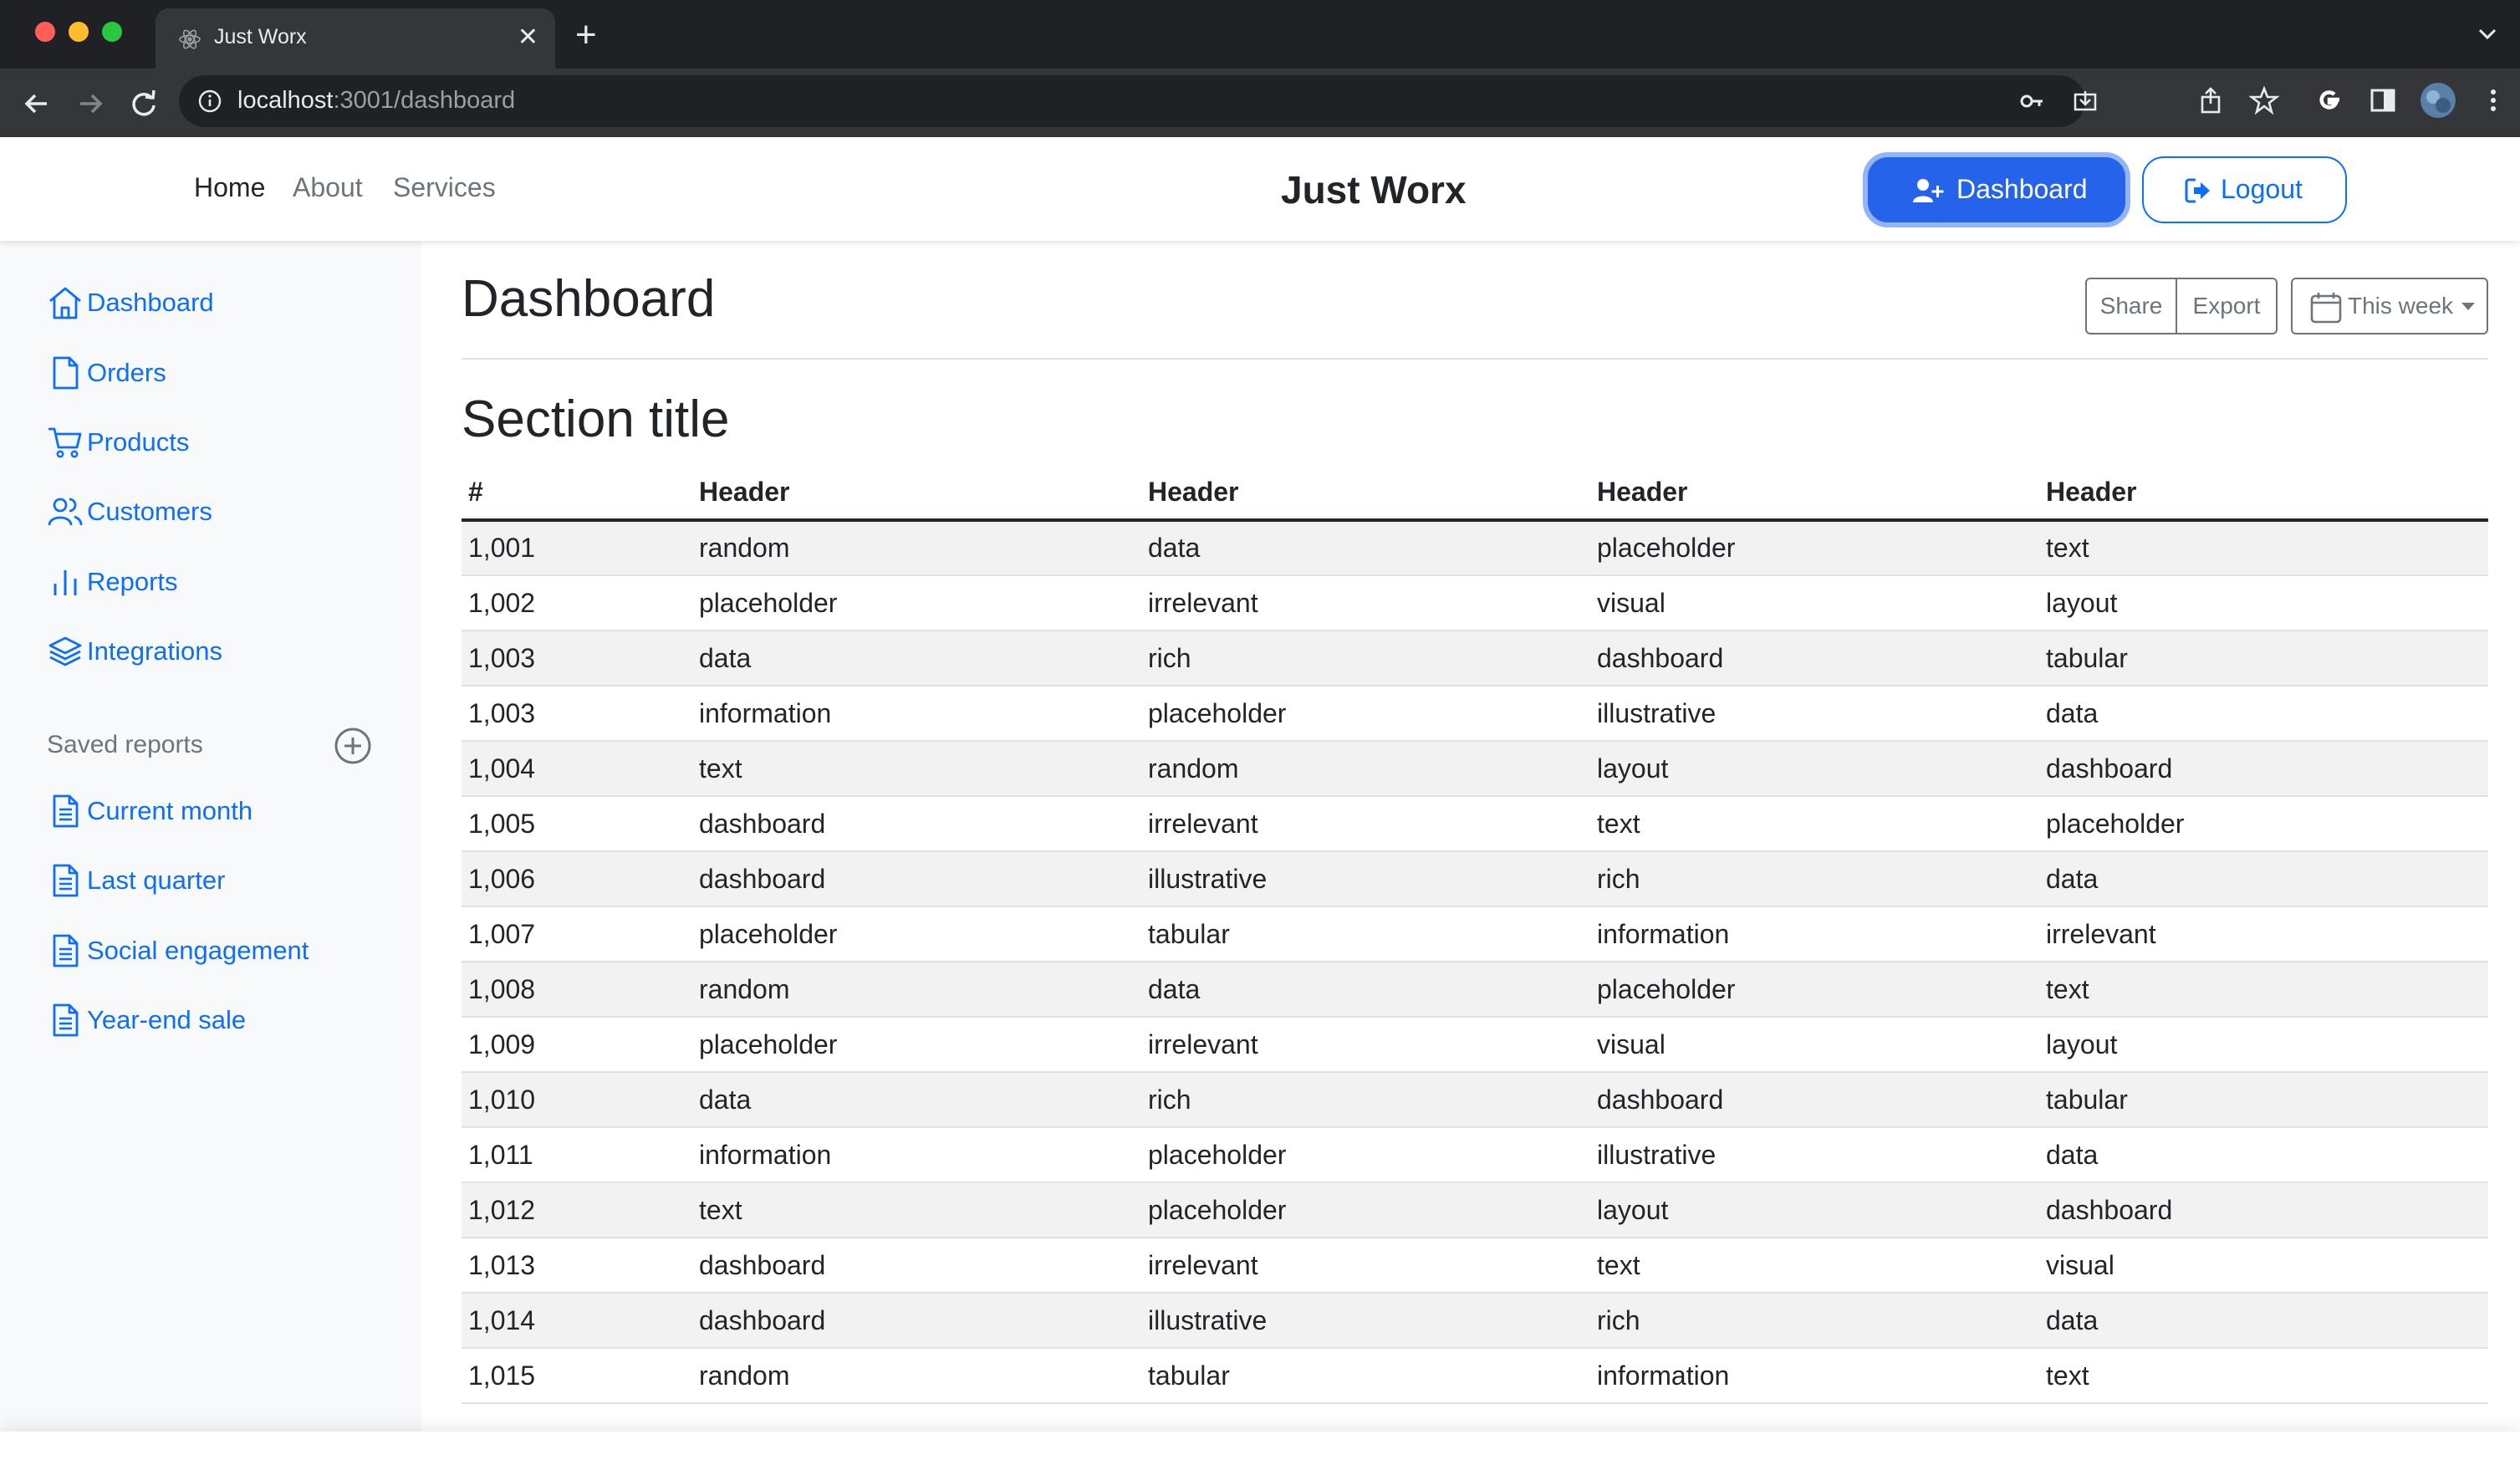 This screenshot has height=1460, width=2520. Describe the element at coordinates (229, 188) in the screenshot. I see `nav-home-link: Home` at that location.